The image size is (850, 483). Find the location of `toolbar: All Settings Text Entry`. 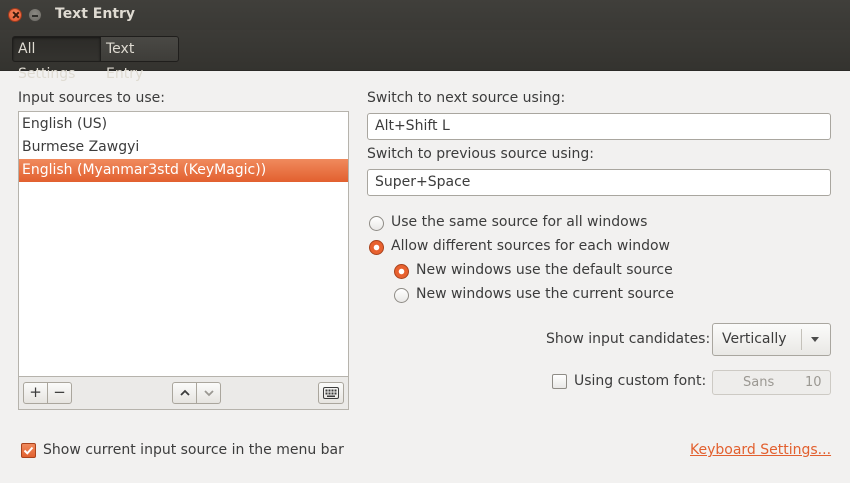

toolbar: All Settings Text Entry is located at coordinates (425, 56).